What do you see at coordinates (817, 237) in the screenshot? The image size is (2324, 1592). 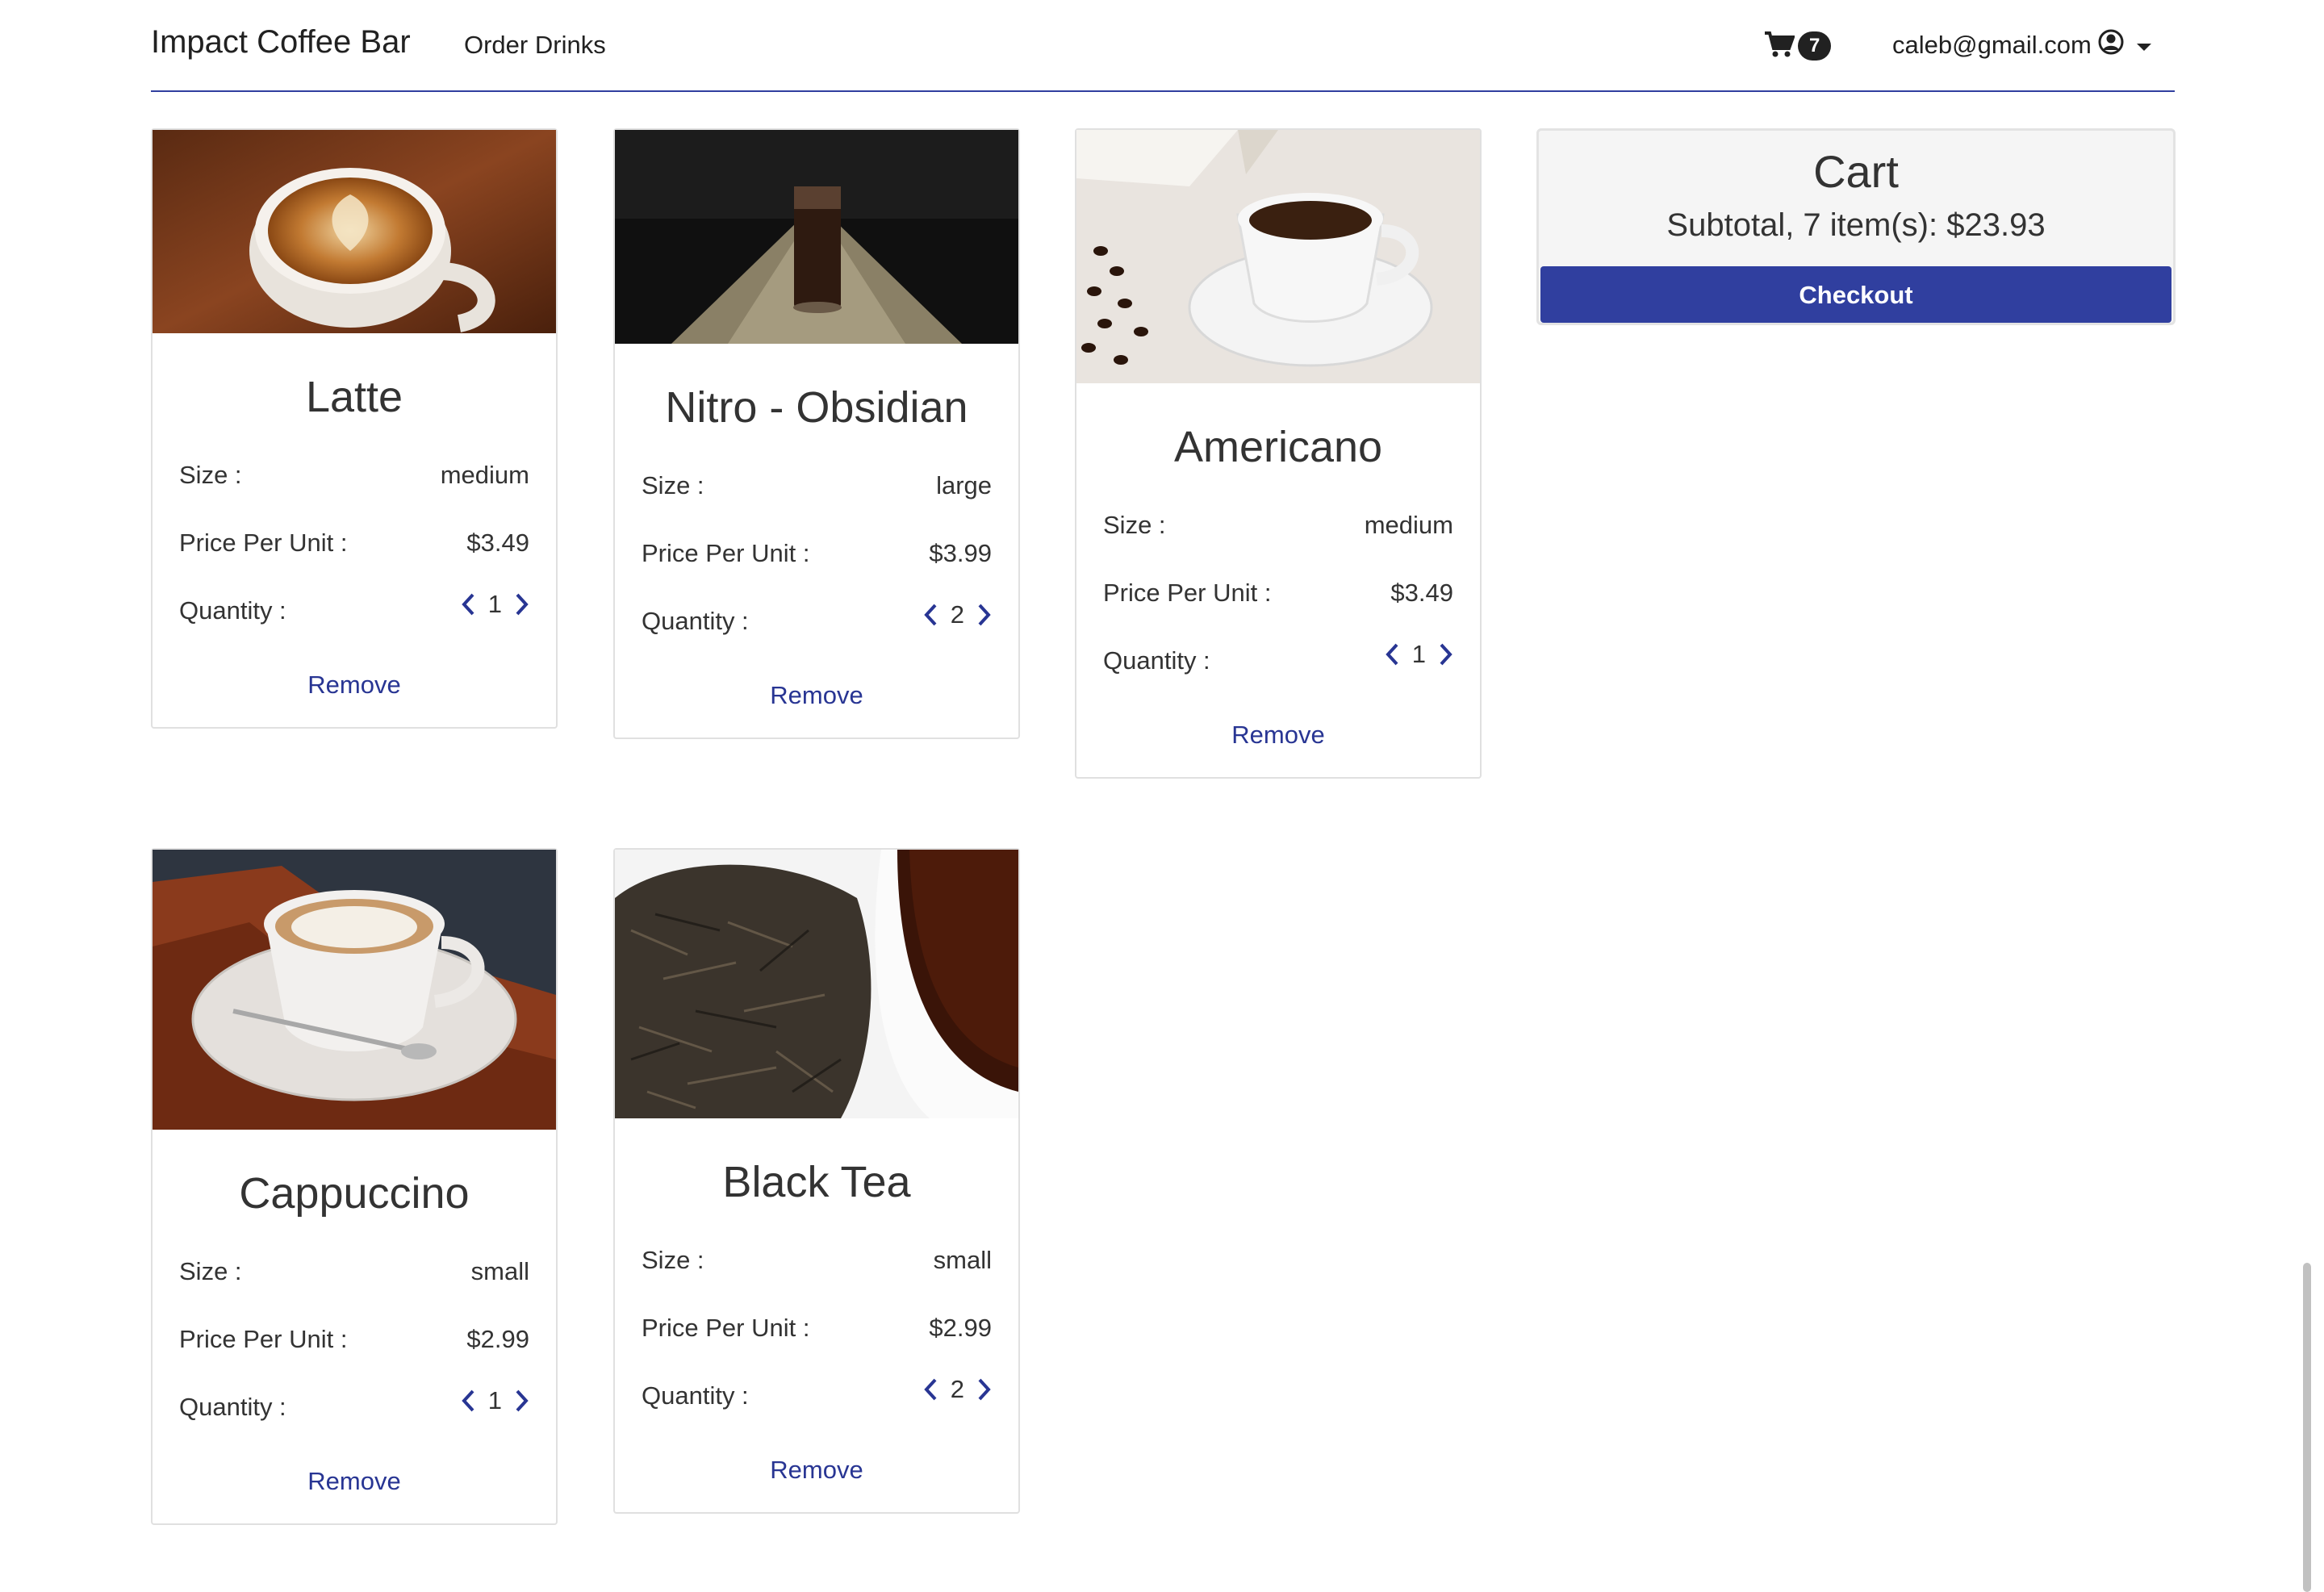 I see `nitro-obsidian-image` at bounding box center [817, 237].